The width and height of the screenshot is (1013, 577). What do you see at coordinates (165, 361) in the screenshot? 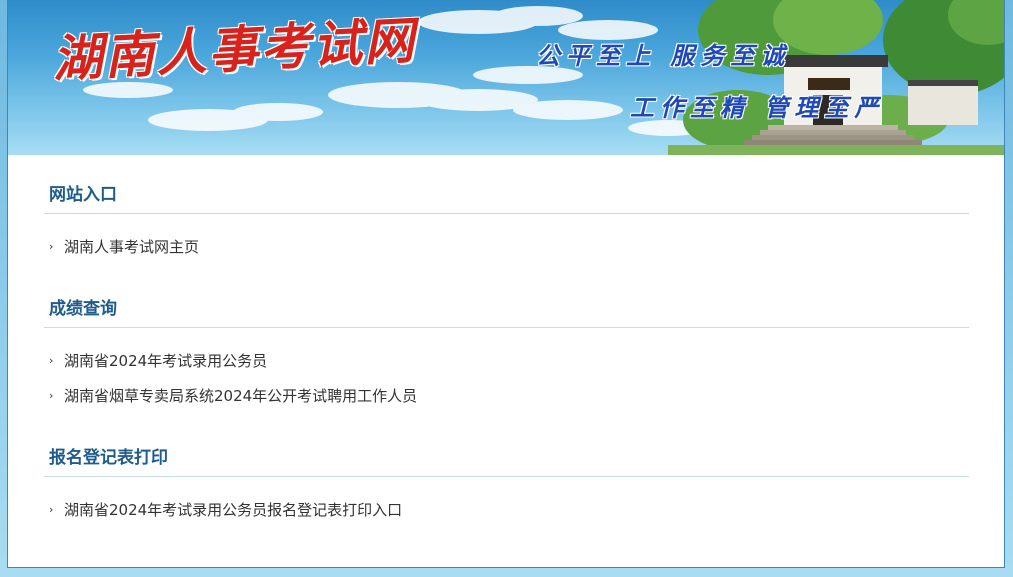
I see `link-label: 湖南省2024年考试录用公务员` at bounding box center [165, 361].